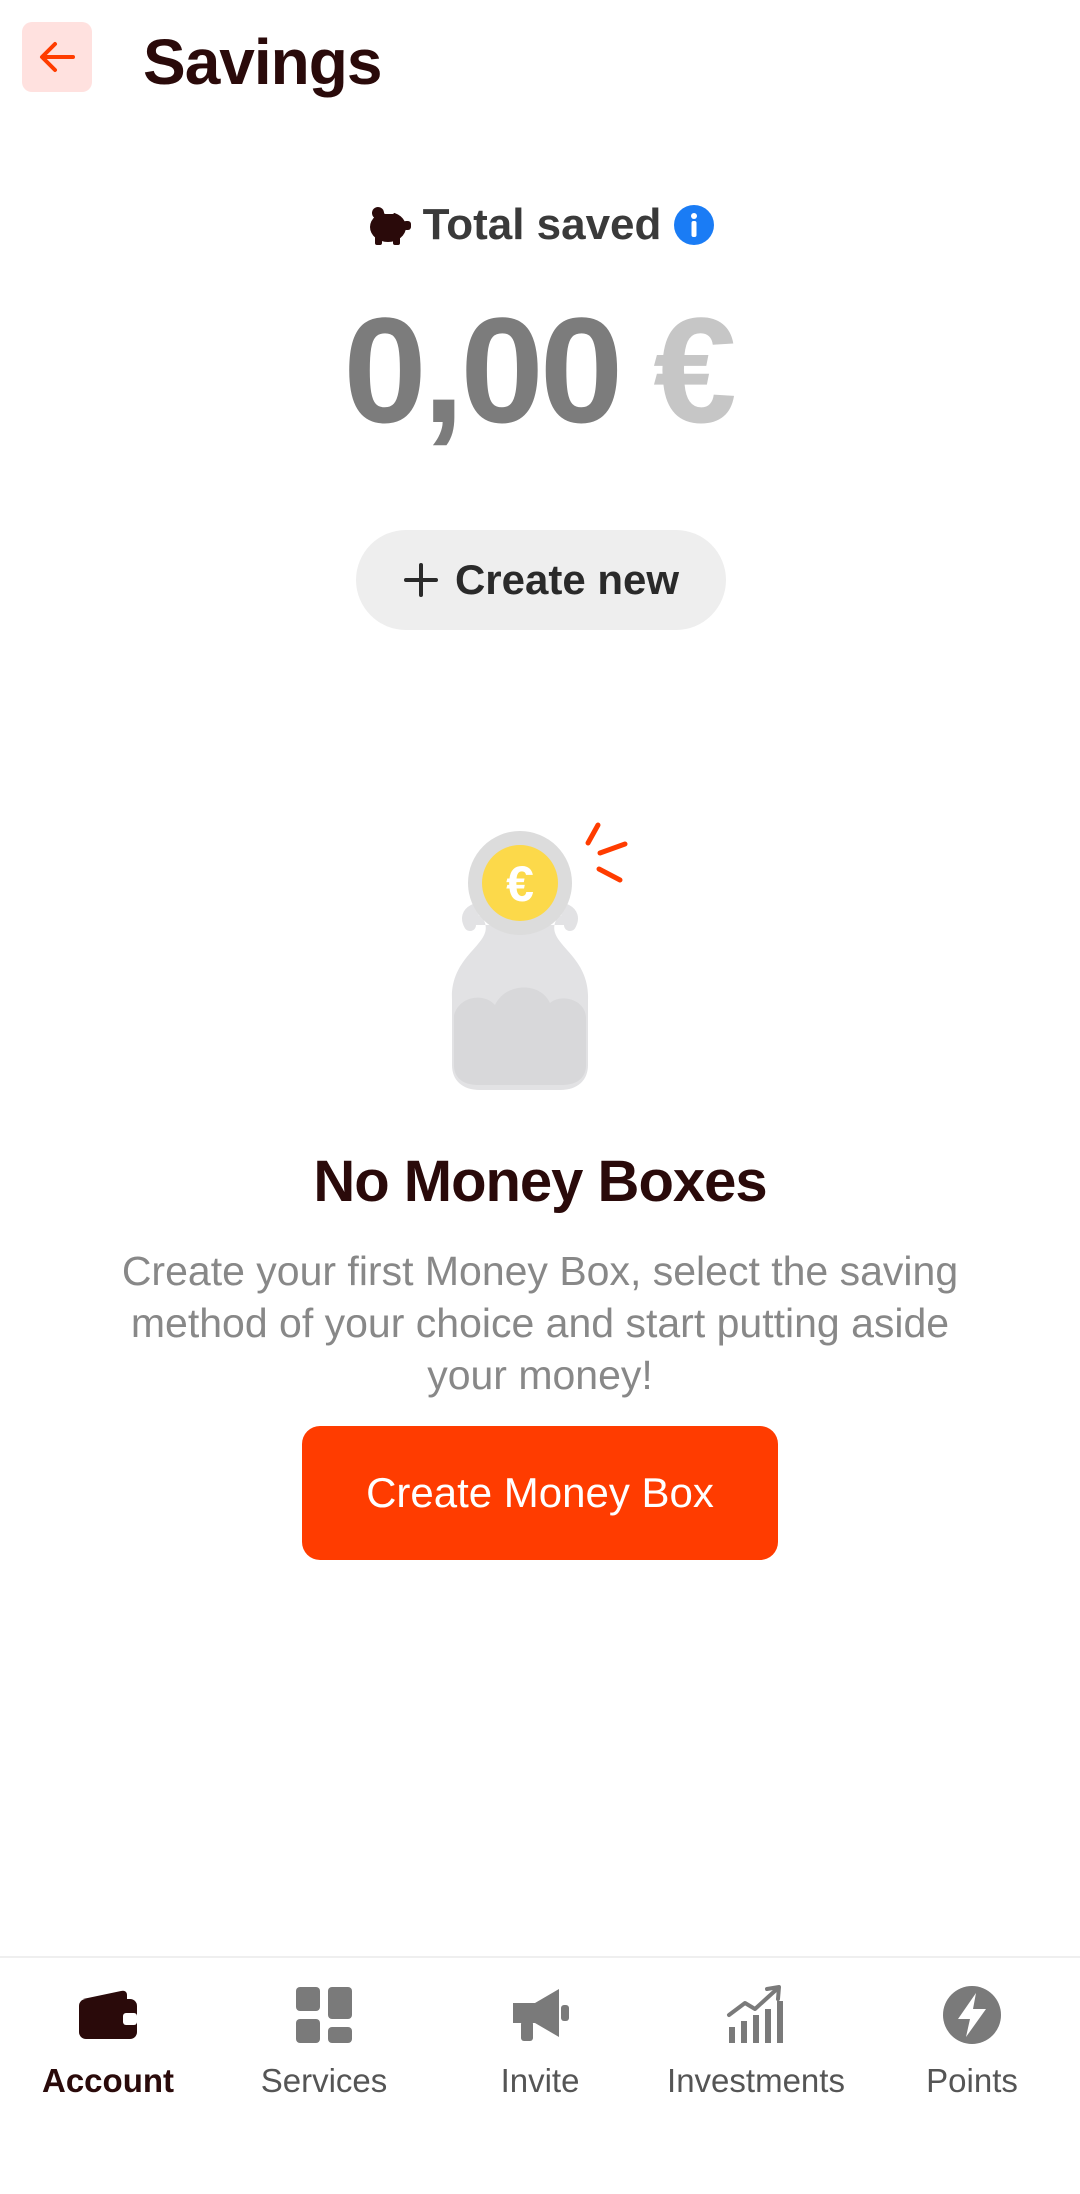 This screenshot has width=1080, height=2194. I want to click on money-jar-illustration: €, so click(539, 956).